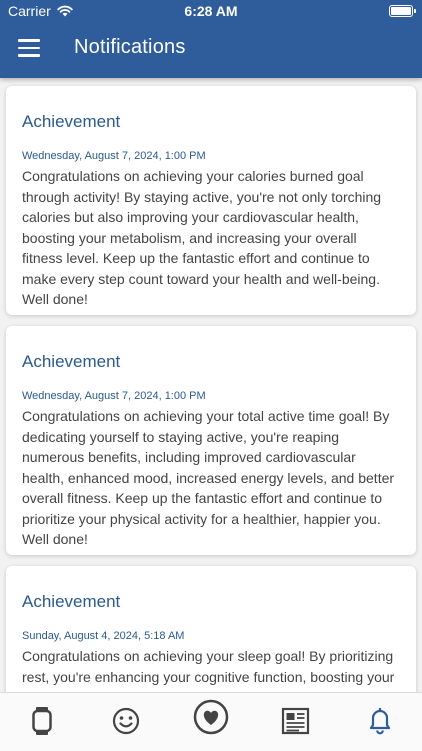 Image resolution: width=422 pixels, height=751 pixels. I want to click on notification-date: Sunday, August 4, 2024, 5:18 AM, so click(103, 636).